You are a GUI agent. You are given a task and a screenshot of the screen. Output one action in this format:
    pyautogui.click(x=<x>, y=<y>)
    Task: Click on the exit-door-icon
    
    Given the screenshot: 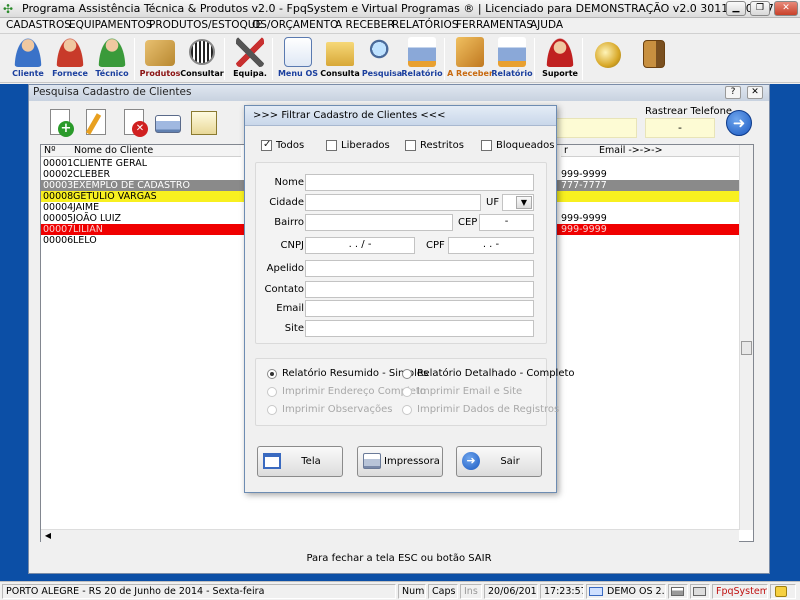 What is the action you would take?
    pyautogui.click(x=654, y=54)
    